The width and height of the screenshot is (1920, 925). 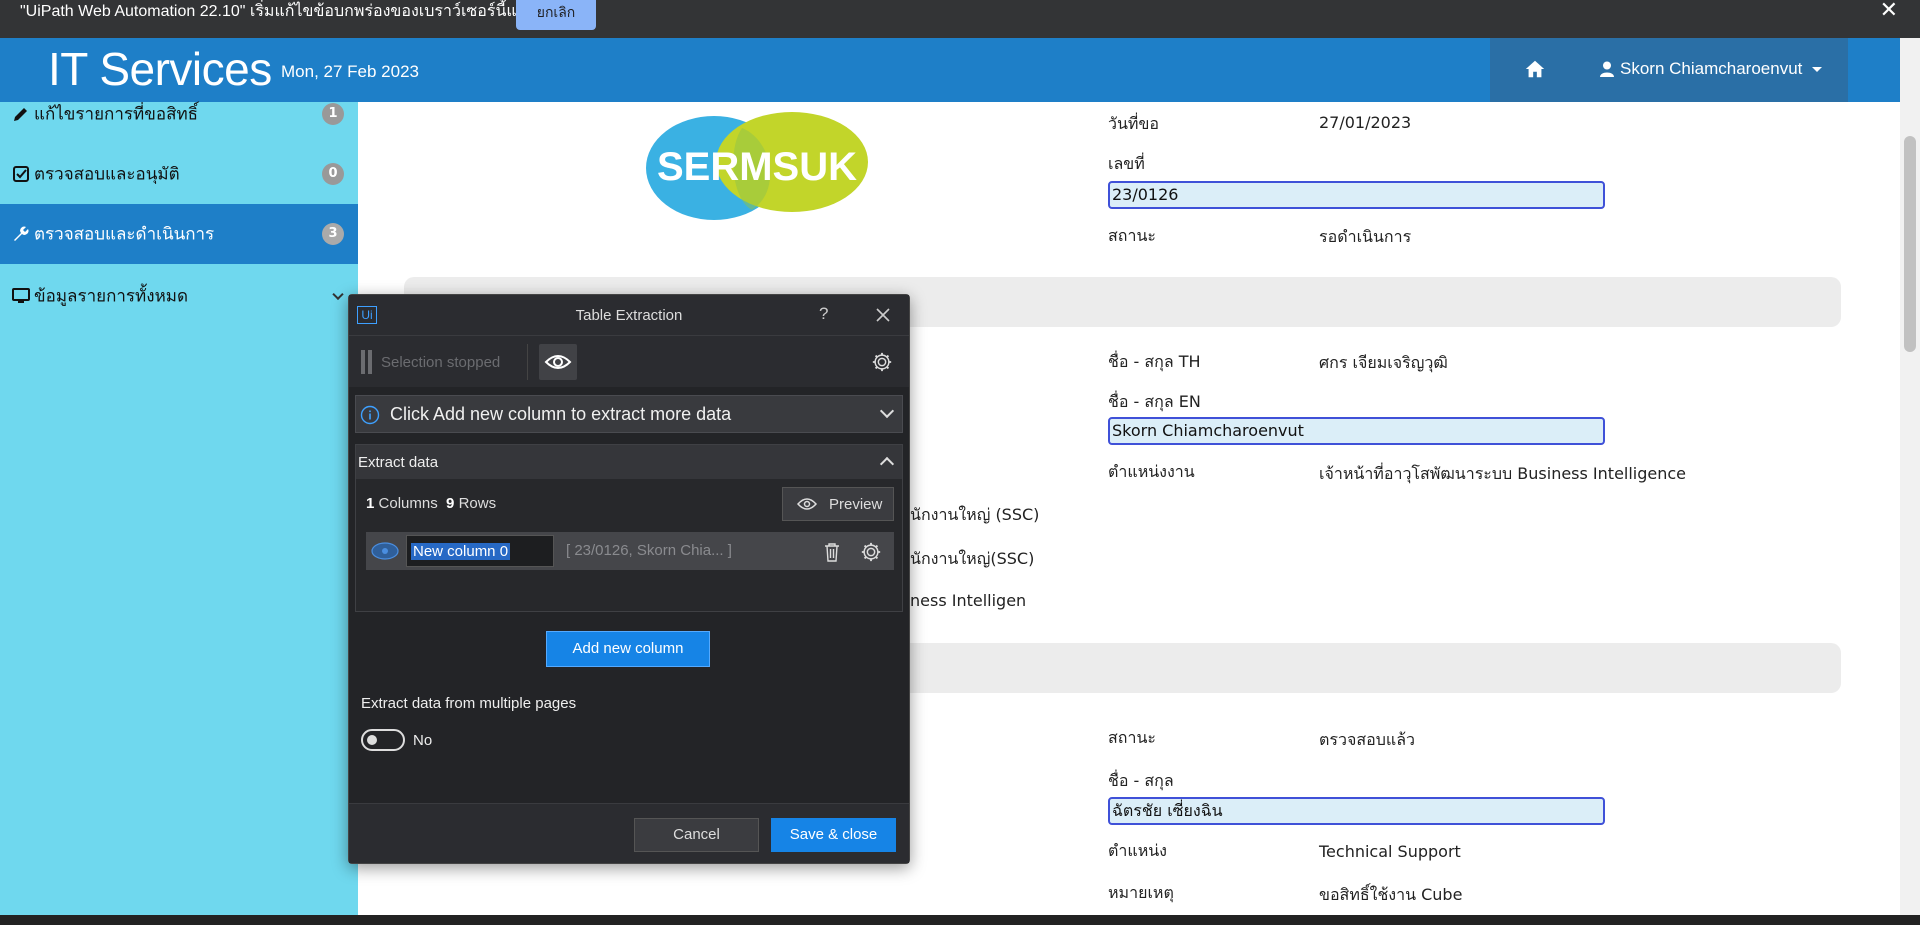 What do you see at coordinates (333, 234) in the screenshot?
I see `sidebar-badge: 3` at bounding box center [333, 234].